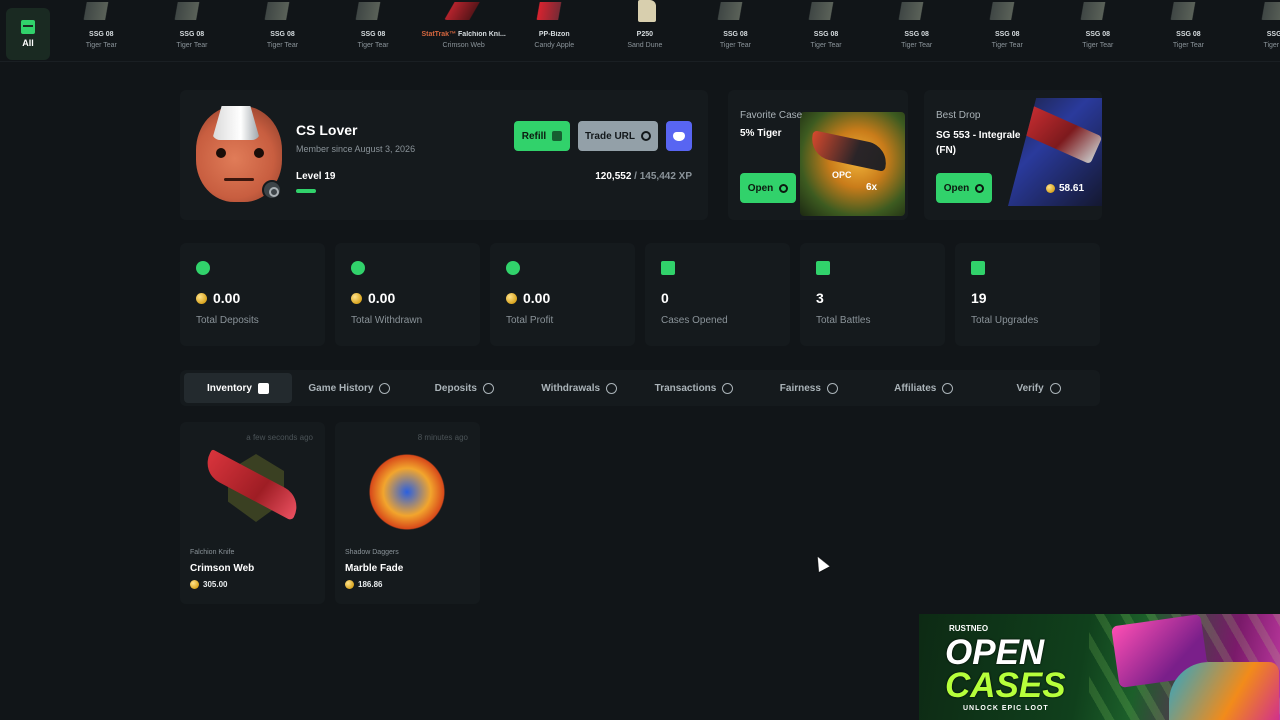  I want to click on key-icon, so click(784, 188).